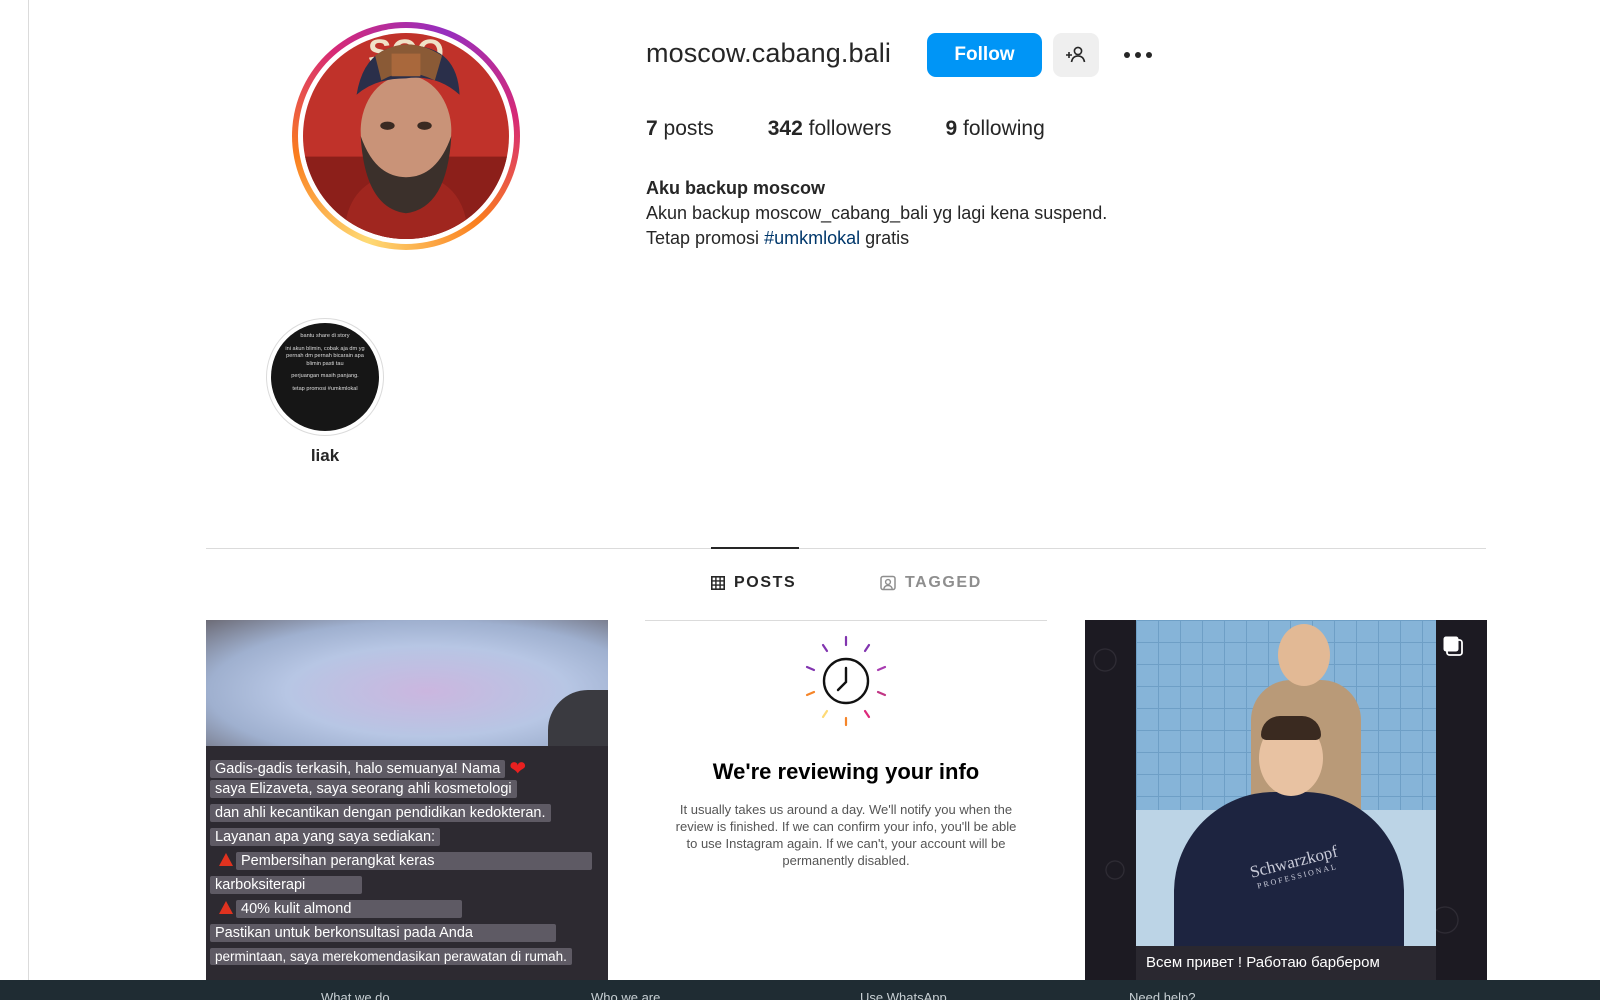  Describe the element at coordinates (325, 336) in the screenshot. I see `highlight-cover-line: bantu share di story` at that location.